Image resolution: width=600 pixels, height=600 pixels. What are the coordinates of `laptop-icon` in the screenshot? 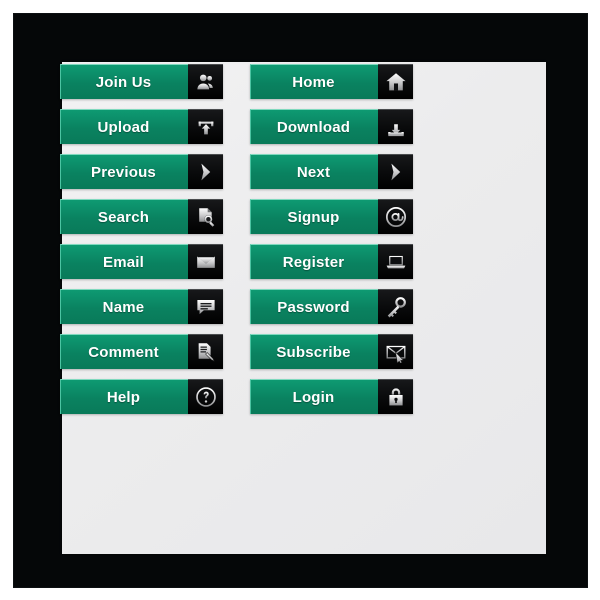 It's located at (395, 261).